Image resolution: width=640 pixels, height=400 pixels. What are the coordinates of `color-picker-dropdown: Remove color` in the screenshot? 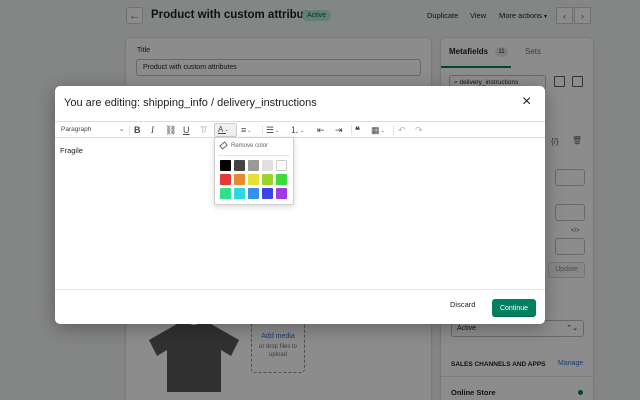 It's located at (254, 171).